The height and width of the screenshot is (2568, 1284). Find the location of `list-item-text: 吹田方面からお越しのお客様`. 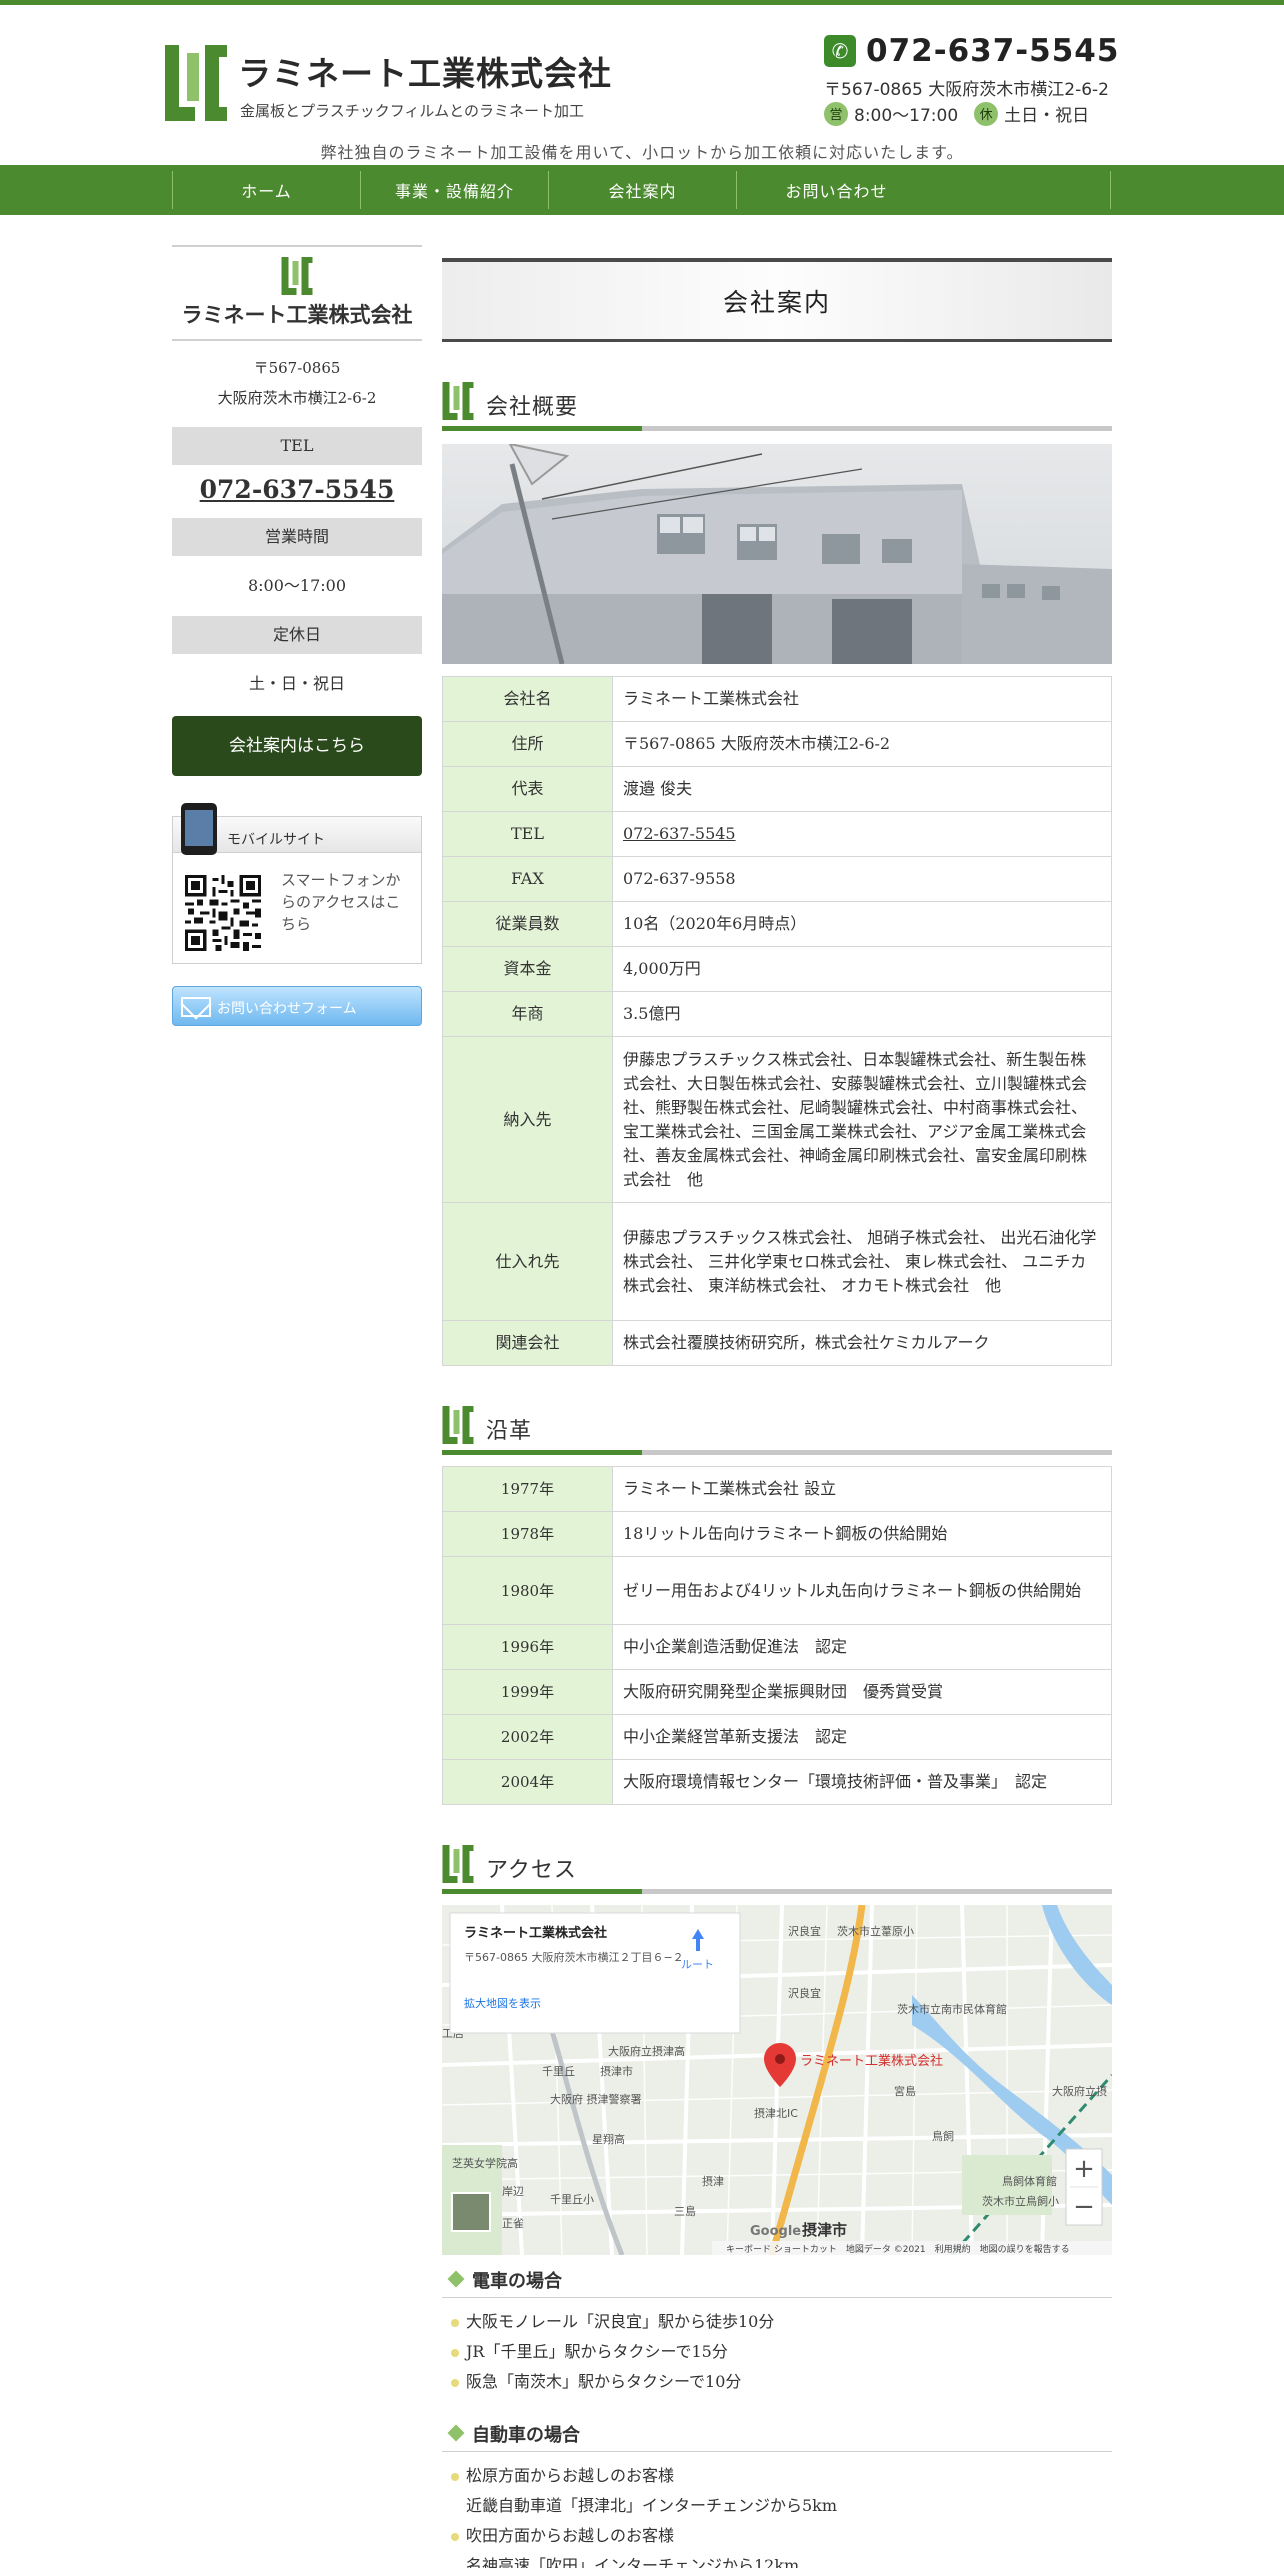

list-item-text: 吹田方面からお越しのお客様 is located at coordinates (570, 2535).